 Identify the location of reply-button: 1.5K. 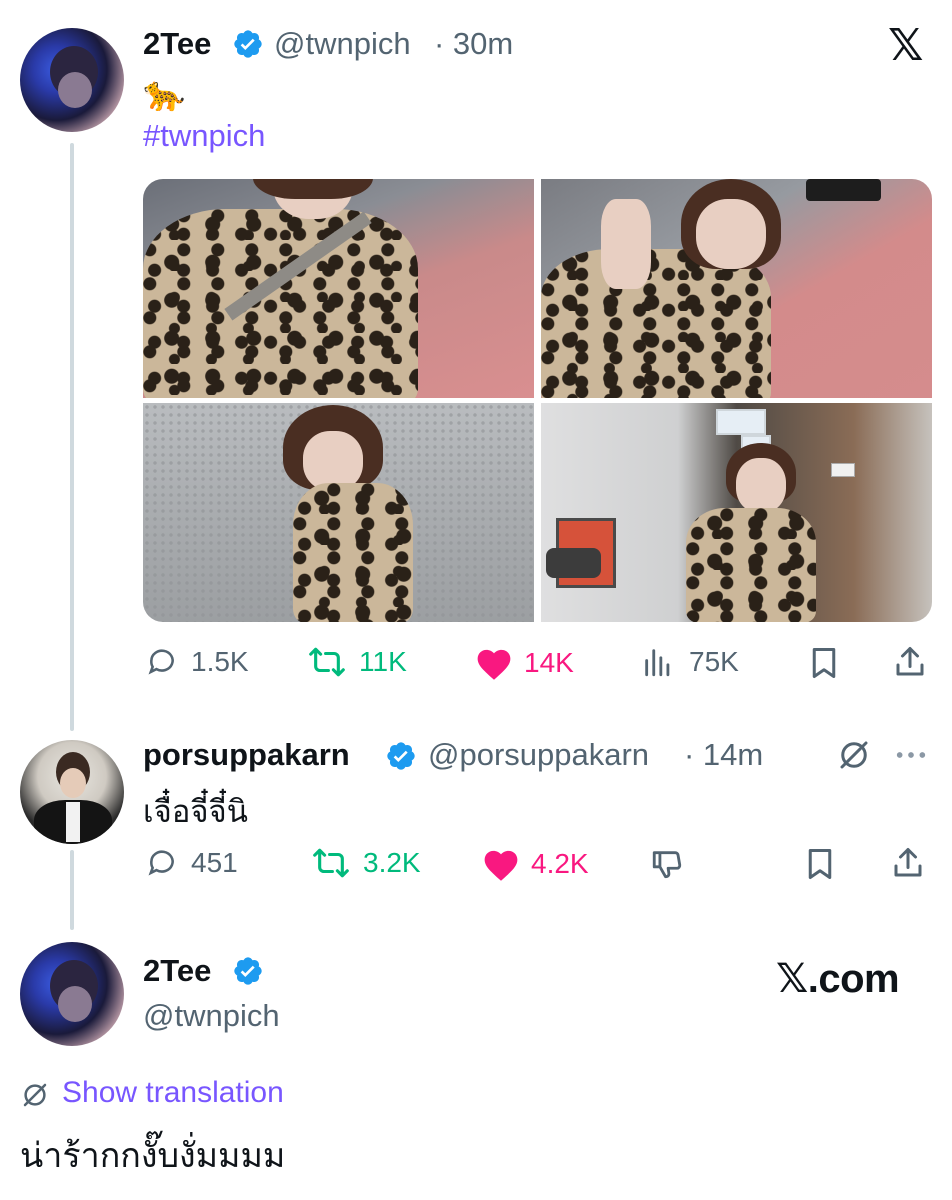
(197, 662).